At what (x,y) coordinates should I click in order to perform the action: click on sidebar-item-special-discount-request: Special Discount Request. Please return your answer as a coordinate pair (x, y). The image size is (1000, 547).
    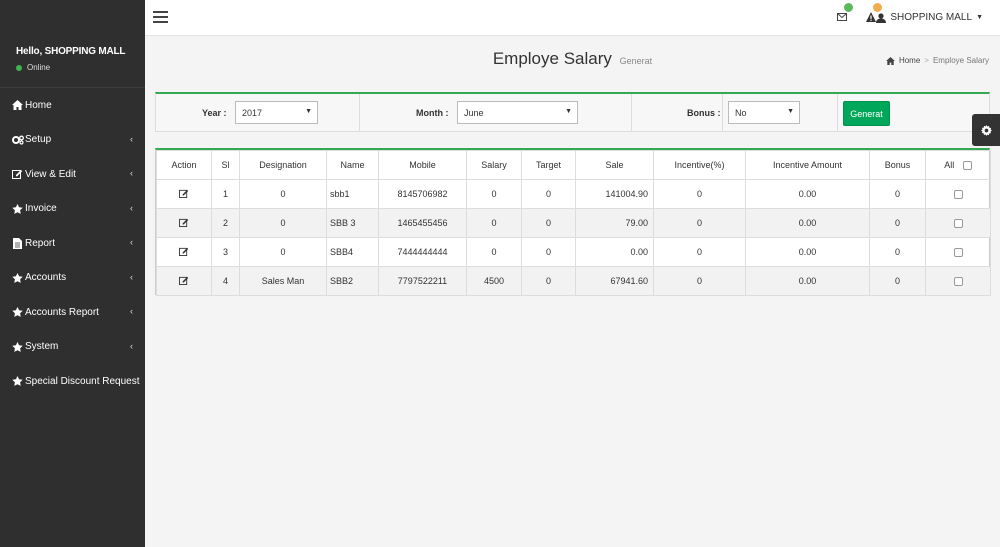
    Looking at the image, I should click on (72, 381).